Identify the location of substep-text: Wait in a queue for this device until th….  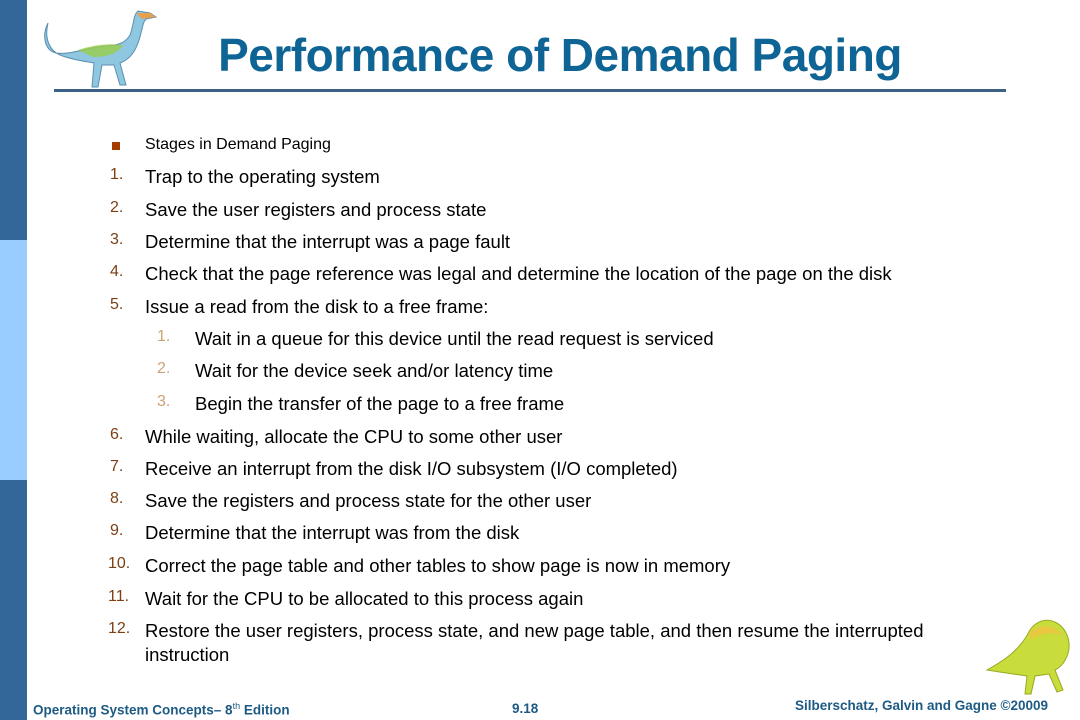
(454, 338).